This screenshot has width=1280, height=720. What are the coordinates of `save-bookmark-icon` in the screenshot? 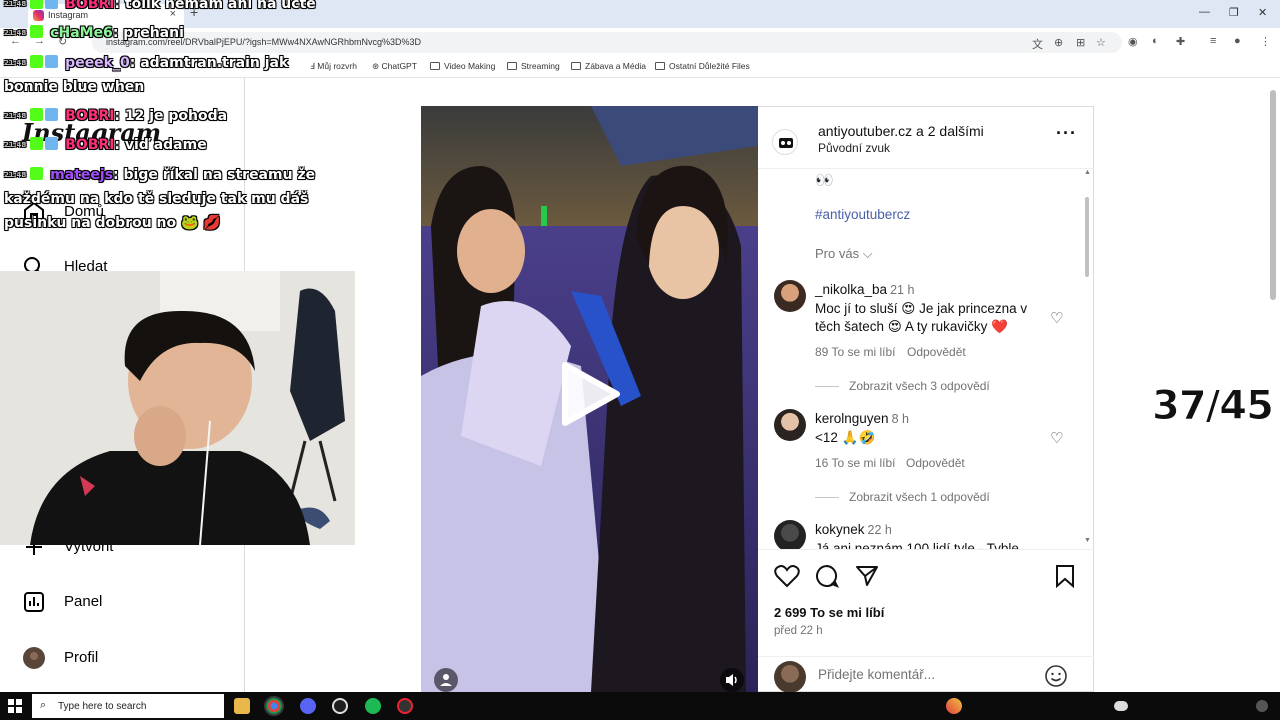 It's located at (1065, 576).